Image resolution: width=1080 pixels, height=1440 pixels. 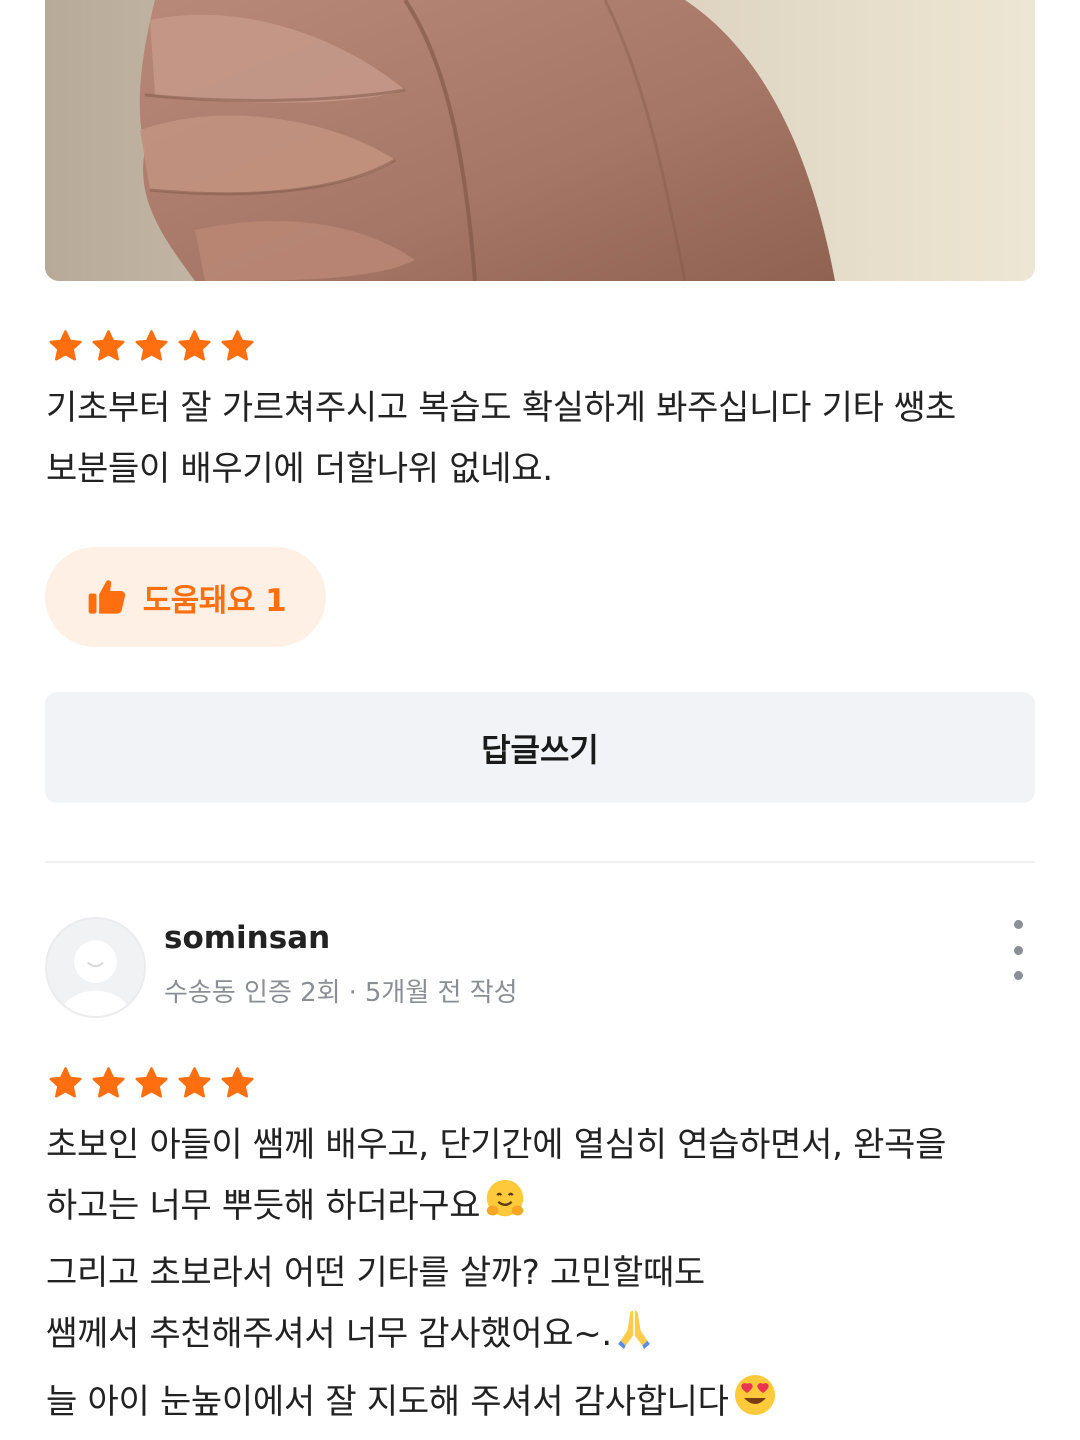 I want to click on review-text-line: 그리고 초보라서 어떤 기타를 살까? 고민할때도, so click(x=541, y=1273).